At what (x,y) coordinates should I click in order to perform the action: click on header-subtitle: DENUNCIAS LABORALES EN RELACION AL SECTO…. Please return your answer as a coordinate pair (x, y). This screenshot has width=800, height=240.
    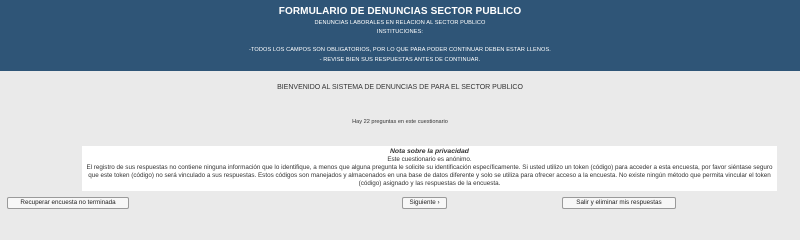
    Looking at the image, I should click on (400, 23).